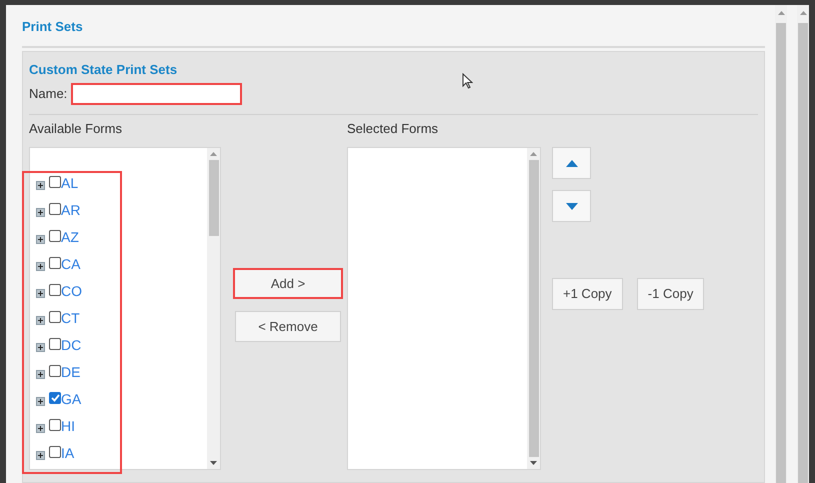 Image resolution: width=815 pixels, height=483 pixels. Describe the element at coordinates (670, 294) in the screenshot. I see `copy-count-button: -1 Copy` at that location.